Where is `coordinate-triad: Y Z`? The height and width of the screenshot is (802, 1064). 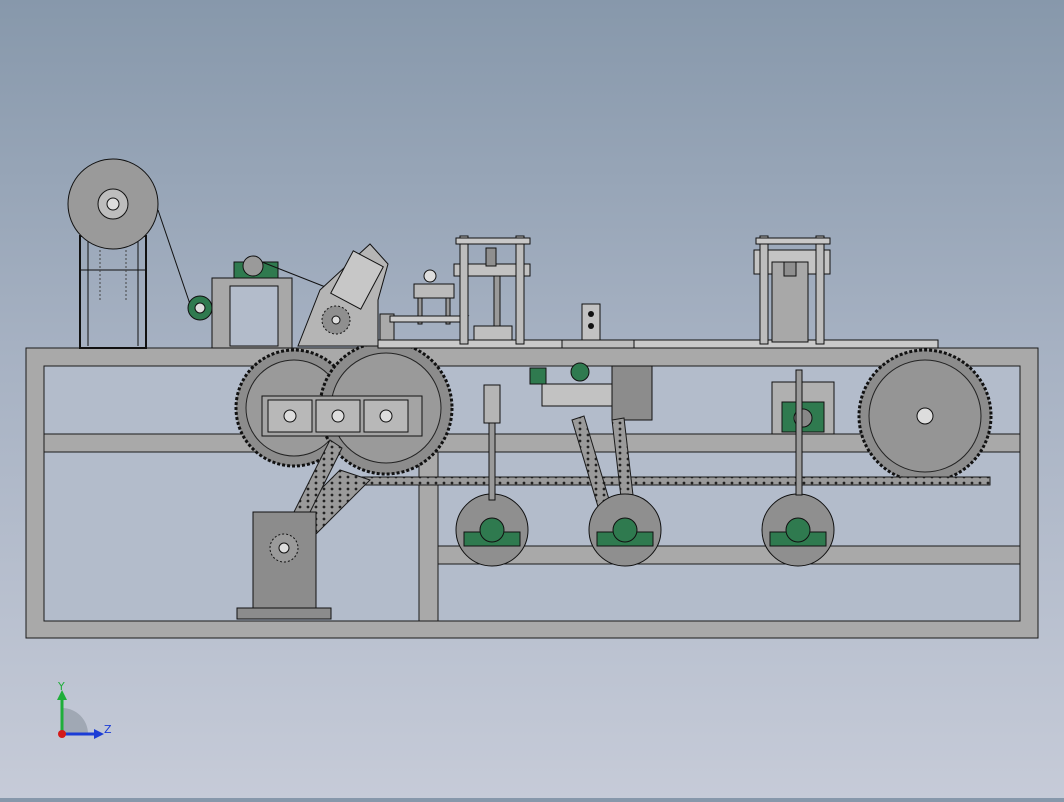 coordinate-triad: Y Z is located at coordinates (84, 709).